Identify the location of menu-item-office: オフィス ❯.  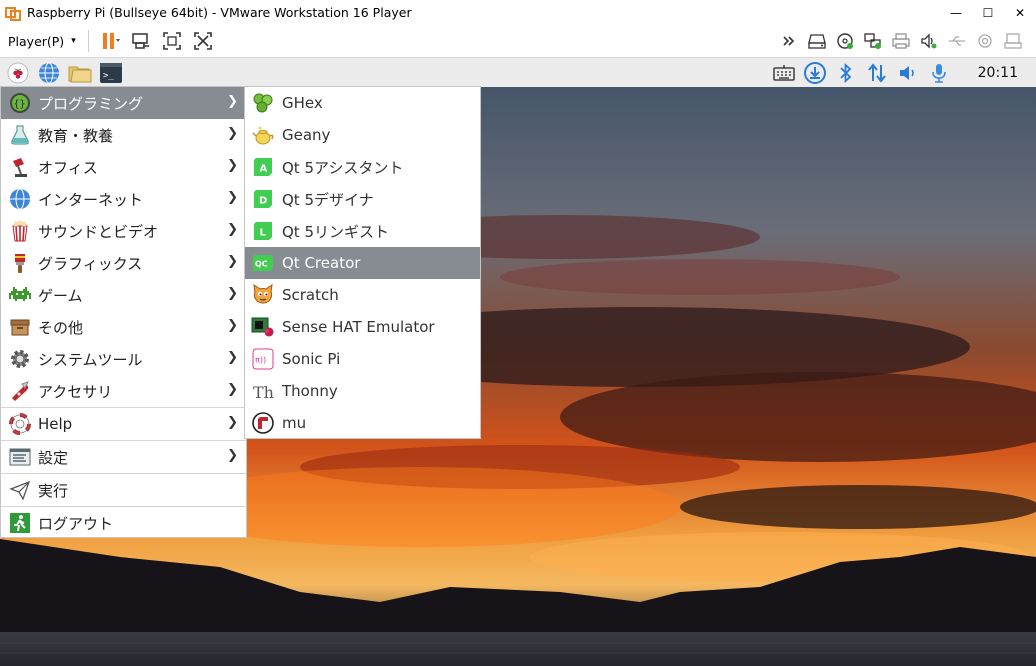
(123, 167).